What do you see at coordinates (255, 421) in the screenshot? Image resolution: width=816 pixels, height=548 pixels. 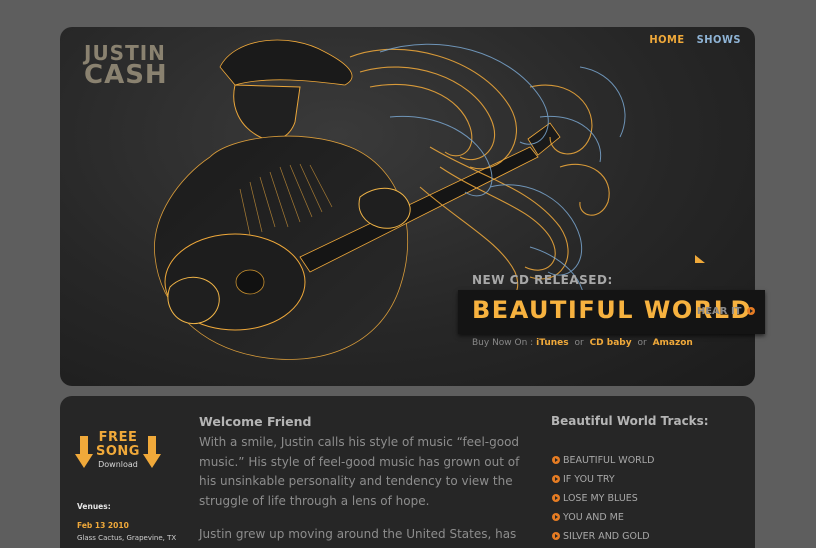 I see `welcome-heading: Welcome Friend` at bounding box center [255, 421].